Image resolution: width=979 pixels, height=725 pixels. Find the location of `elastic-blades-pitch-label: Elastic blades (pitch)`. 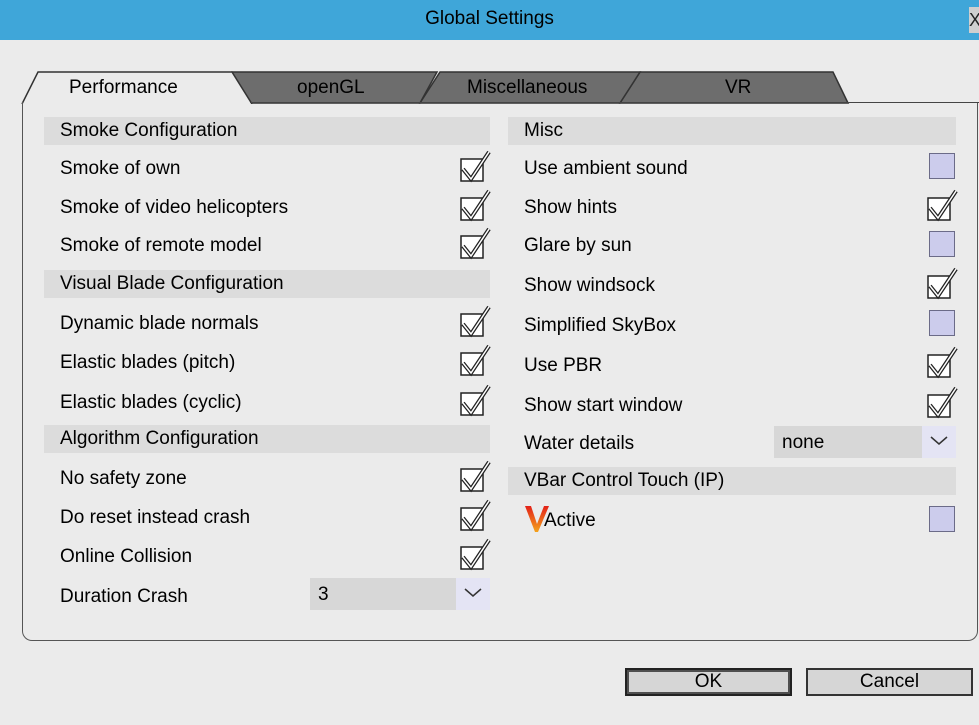

elastic-blades-pitch-label: Elastic blades (pitch) is located at coordinates (148, 362).